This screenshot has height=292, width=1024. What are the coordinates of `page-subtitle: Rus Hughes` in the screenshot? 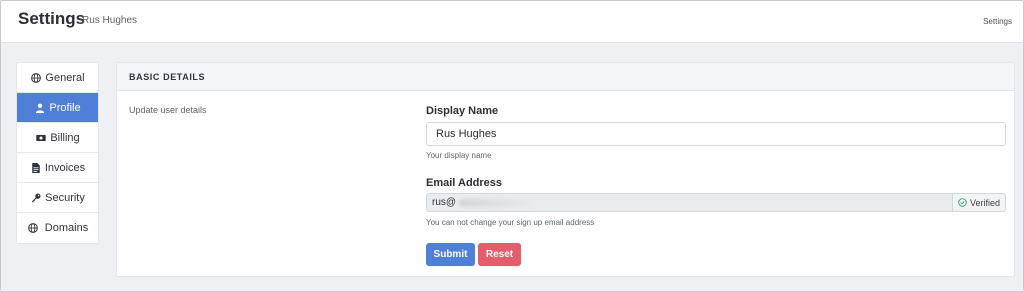 It's located at (110, 20).